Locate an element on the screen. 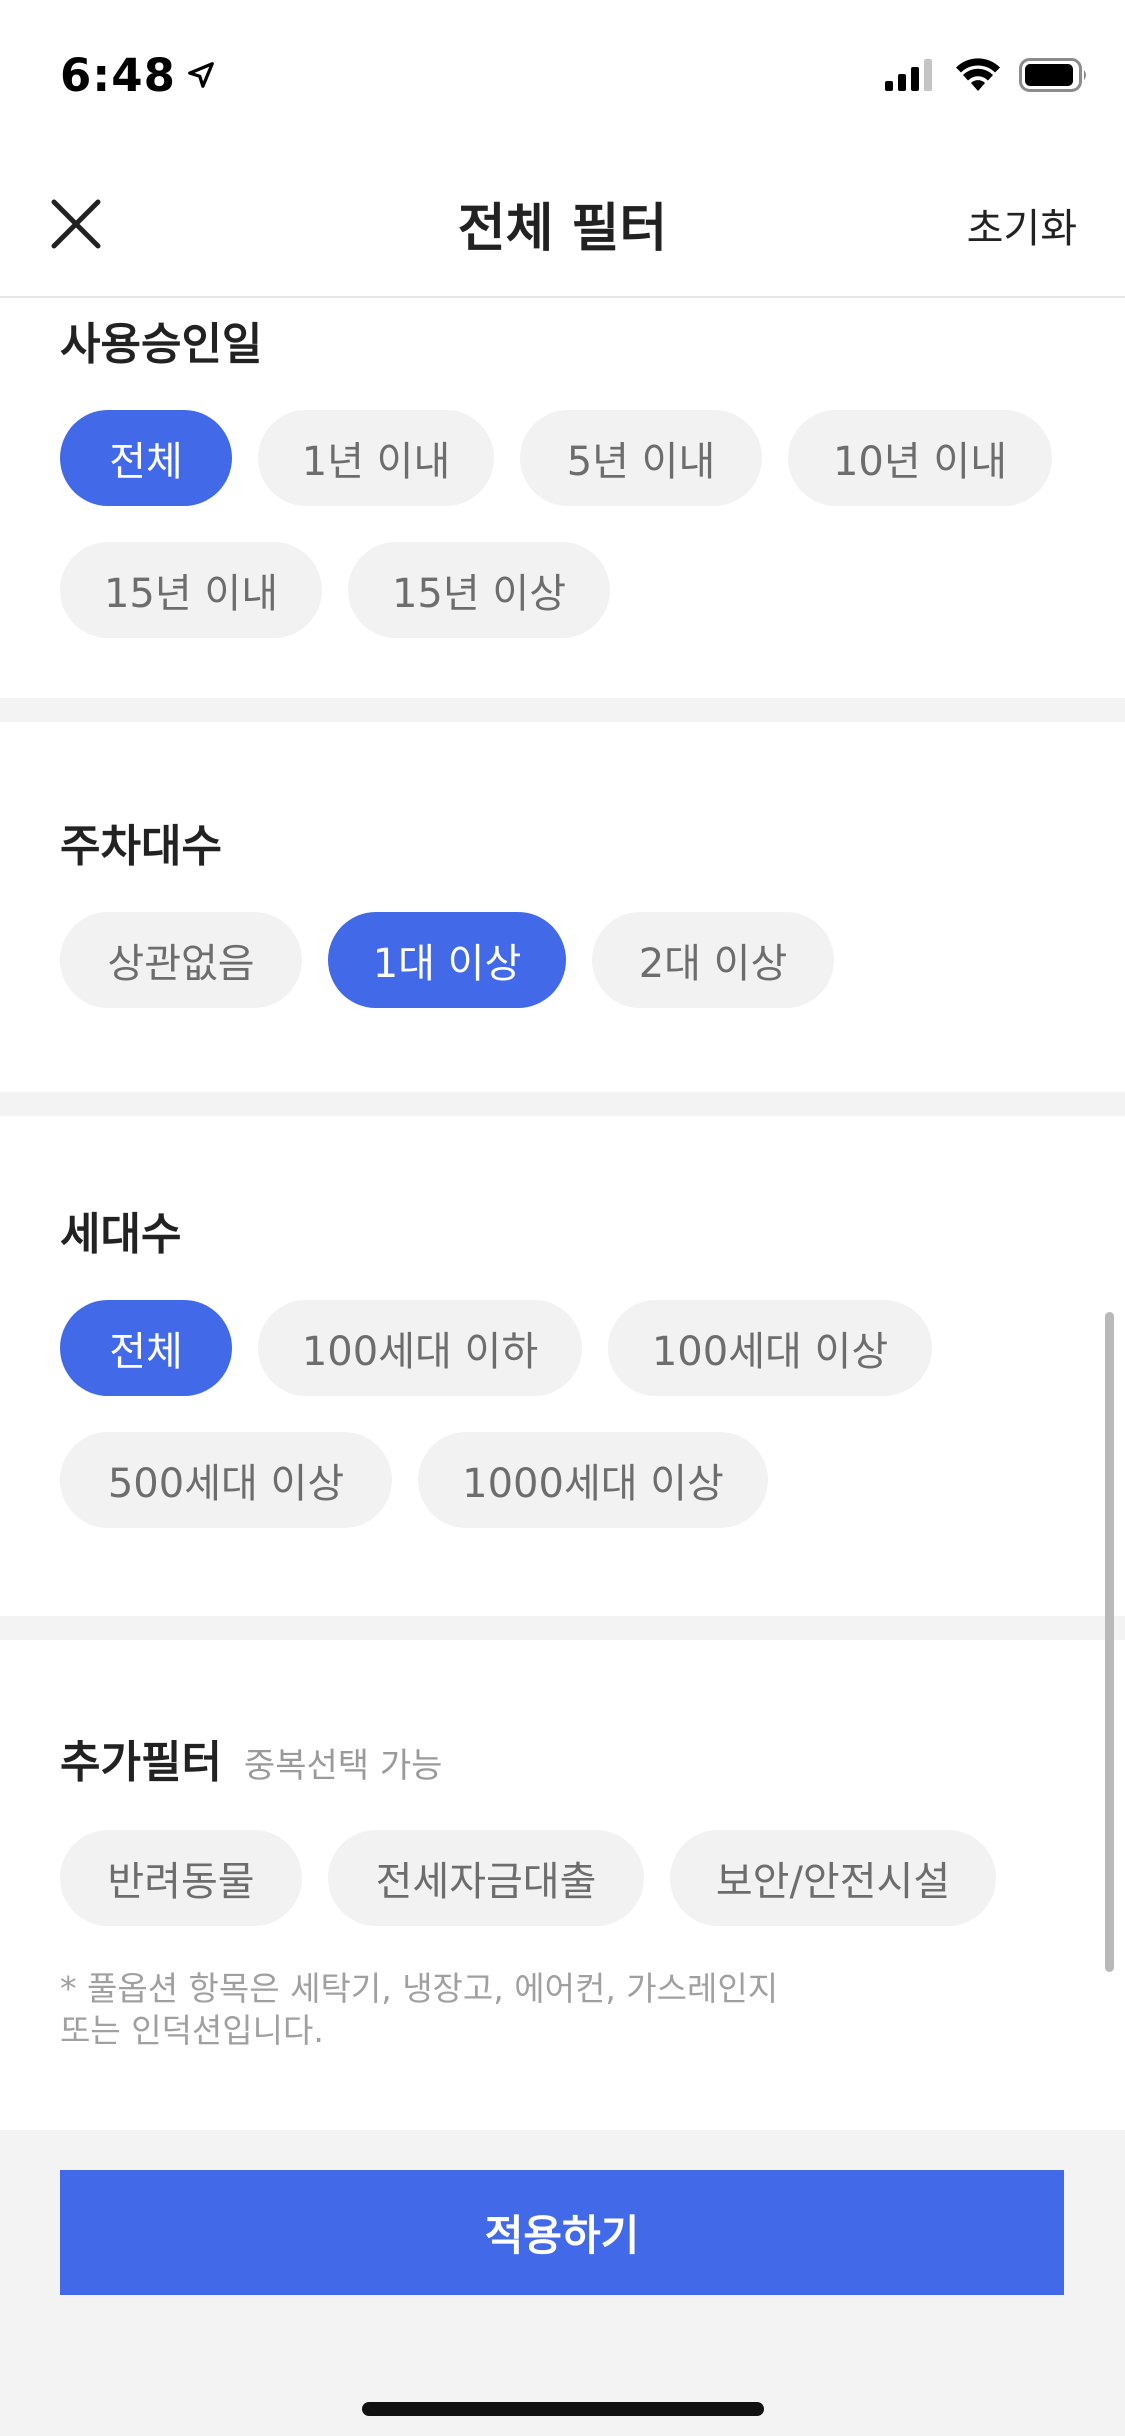 This screenshot has width=1125, height=2436. approval-date-title: 사용승인일 is located at coordinates (161, 344).